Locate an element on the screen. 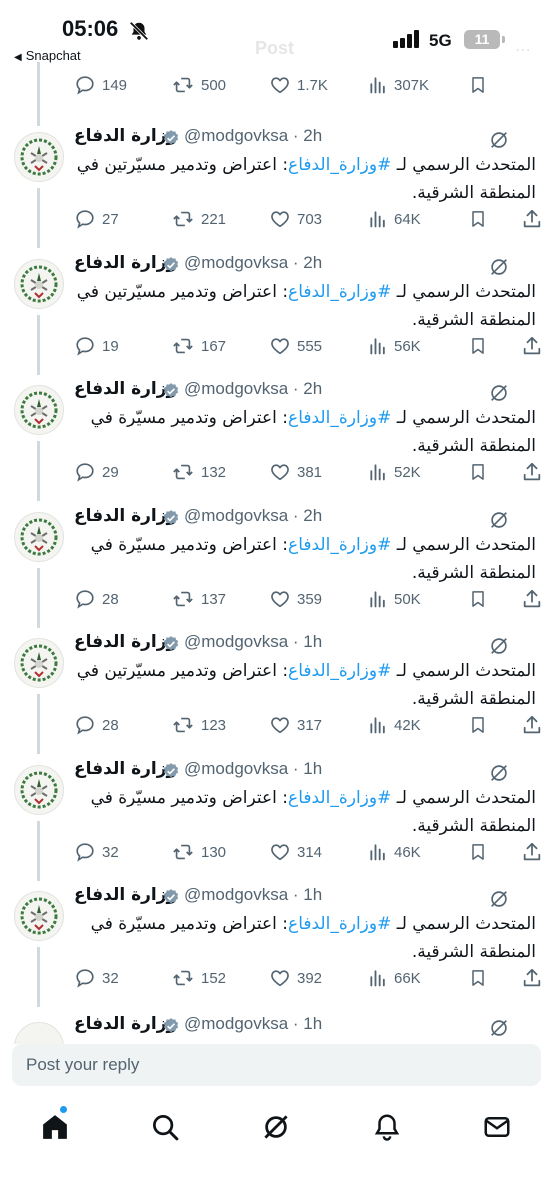 The height and width of the screenshot is (1200, 553). heart-icon is located at coordinates (280, 852).